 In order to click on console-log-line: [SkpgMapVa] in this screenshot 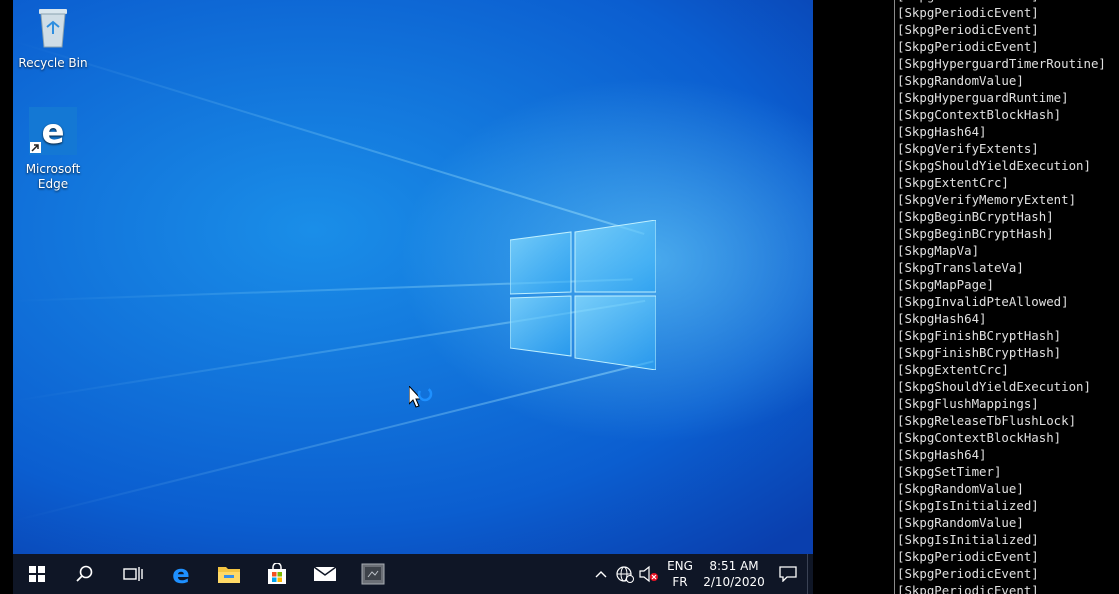, I will do `click(938, 250)`.